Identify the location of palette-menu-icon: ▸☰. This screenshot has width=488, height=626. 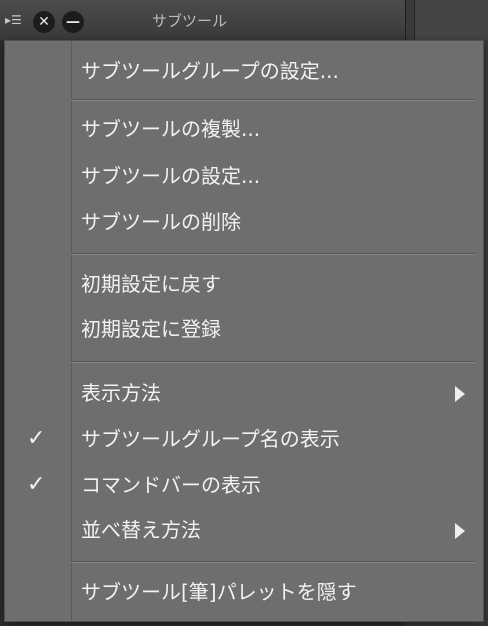
(14, 20).